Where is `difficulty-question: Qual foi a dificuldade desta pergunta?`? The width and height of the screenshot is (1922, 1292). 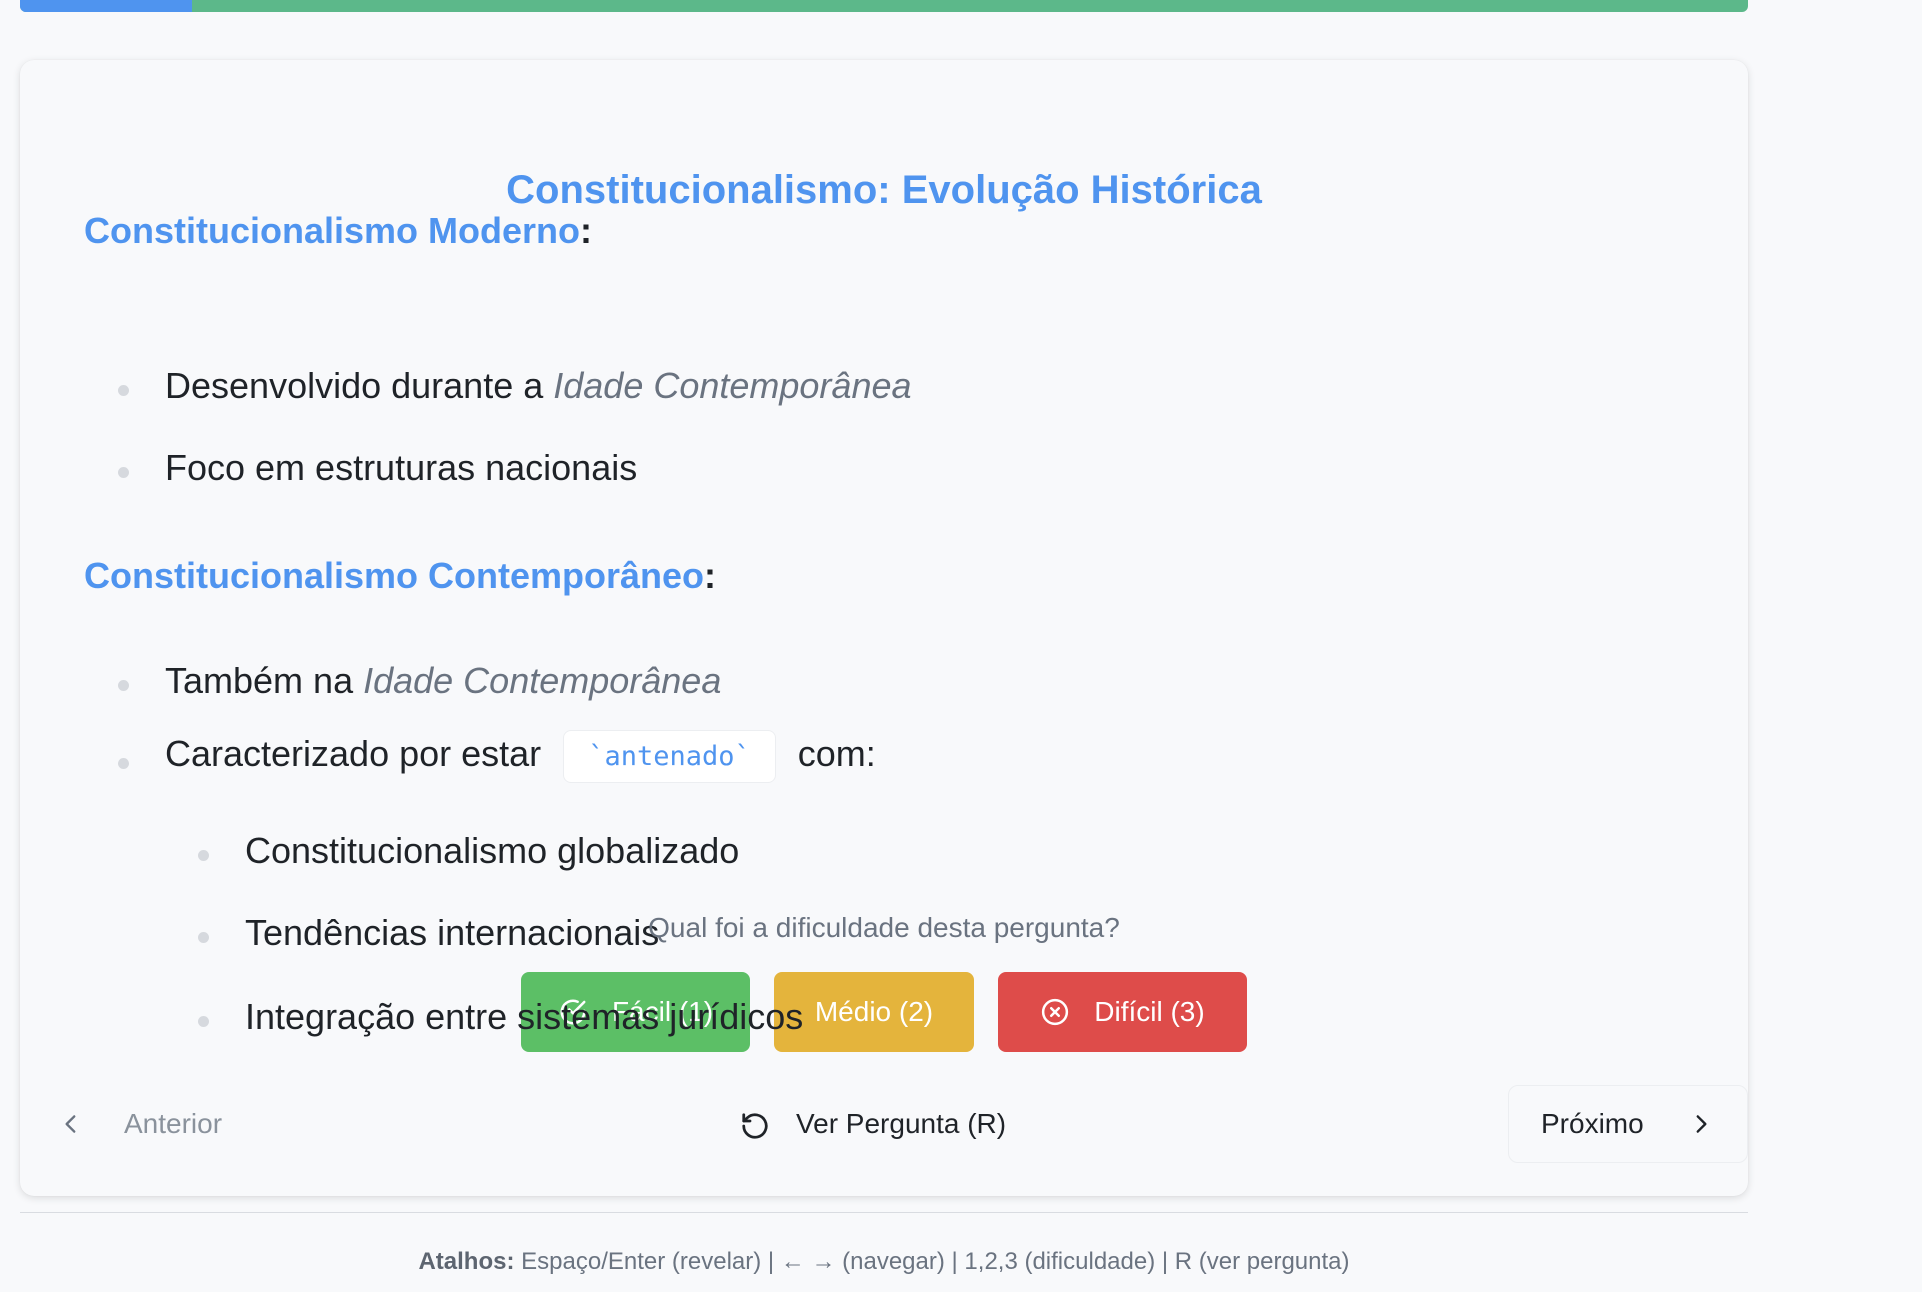
difficulty-question: Qual foi a dificuldade desta pergunta? is located at coordinates (884, 927).